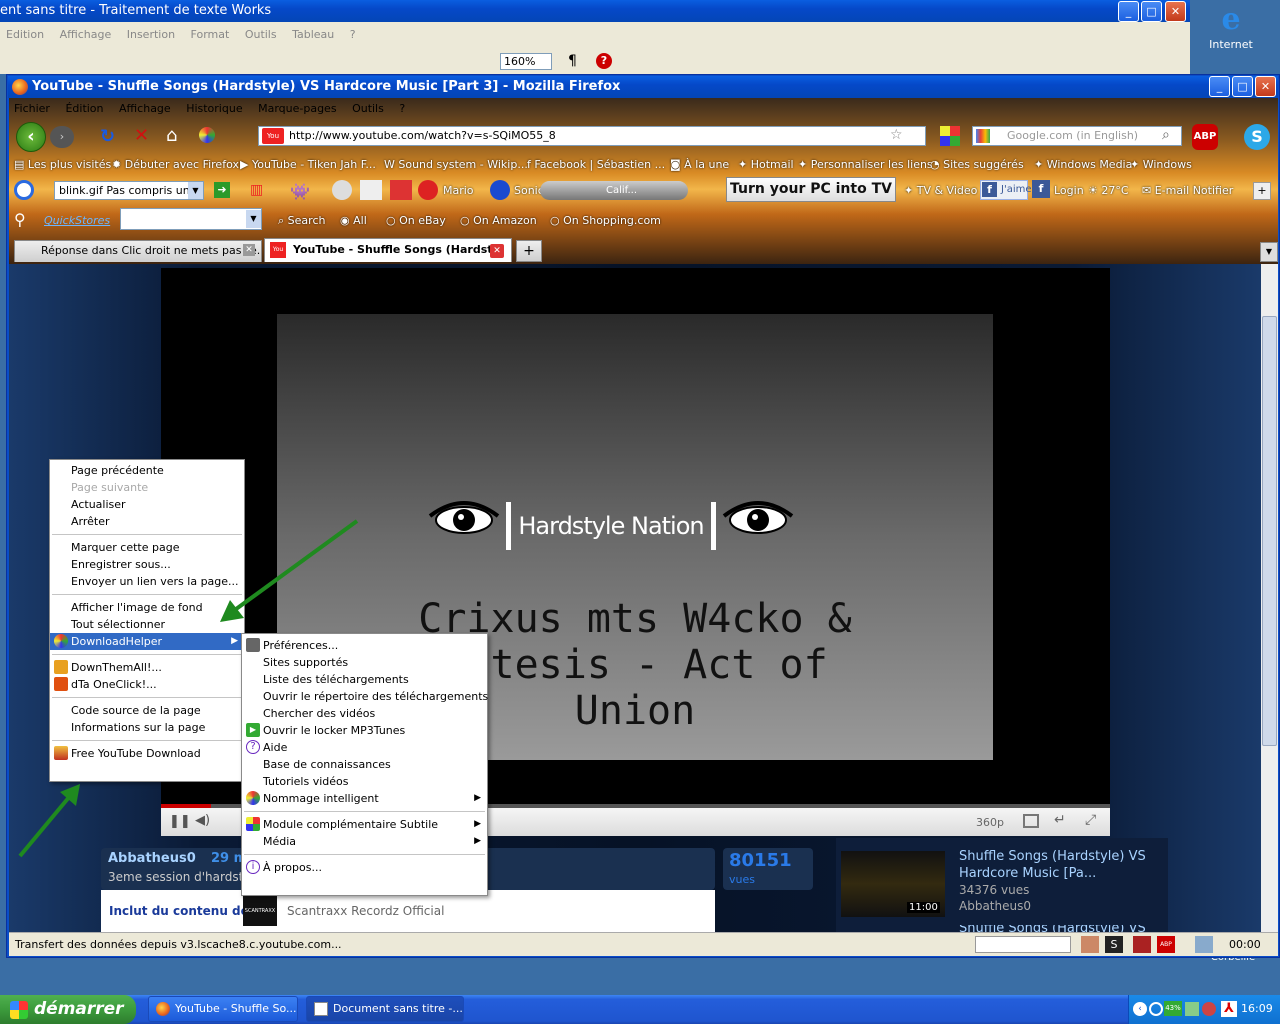 The height and width of the screenshot is (1024, 1280). I want to click on system-tray: ‹ 43% ⅄ 16:09, so click(1204, 1009).